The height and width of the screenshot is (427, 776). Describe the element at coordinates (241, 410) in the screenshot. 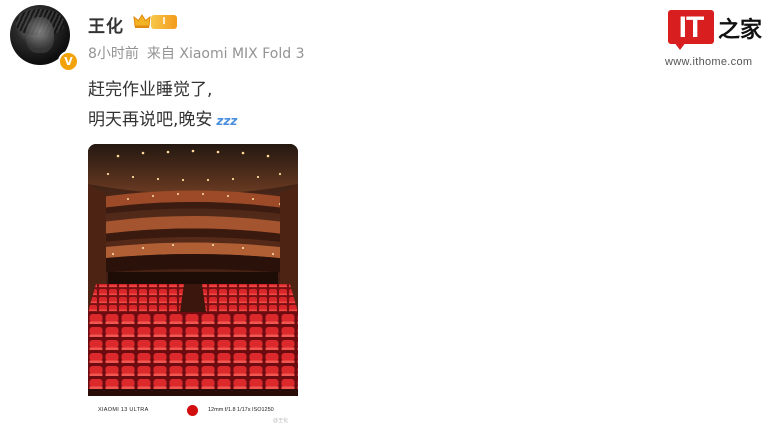

I see `exif-info: 12mm f/1.8 1/17s ISO1250` at that location.